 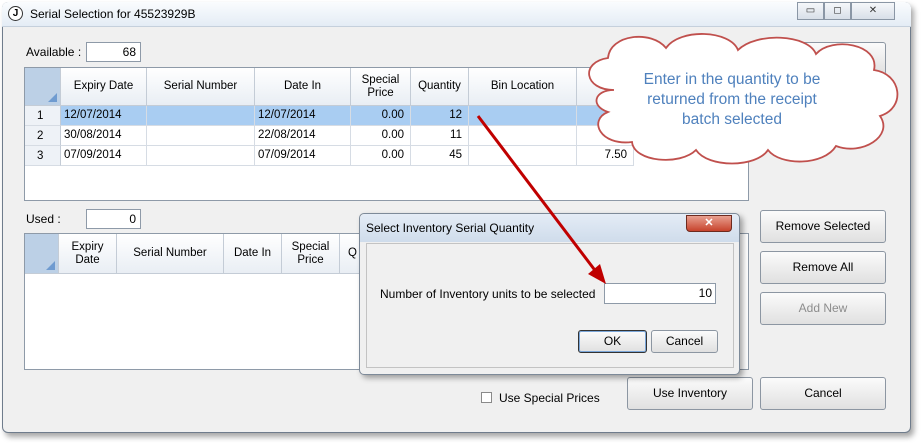 What do you see at coordinates (732, 79) in the screenshot?
I see `callout-line: Enter in the quantity to be` at bounding box center [732, 79].